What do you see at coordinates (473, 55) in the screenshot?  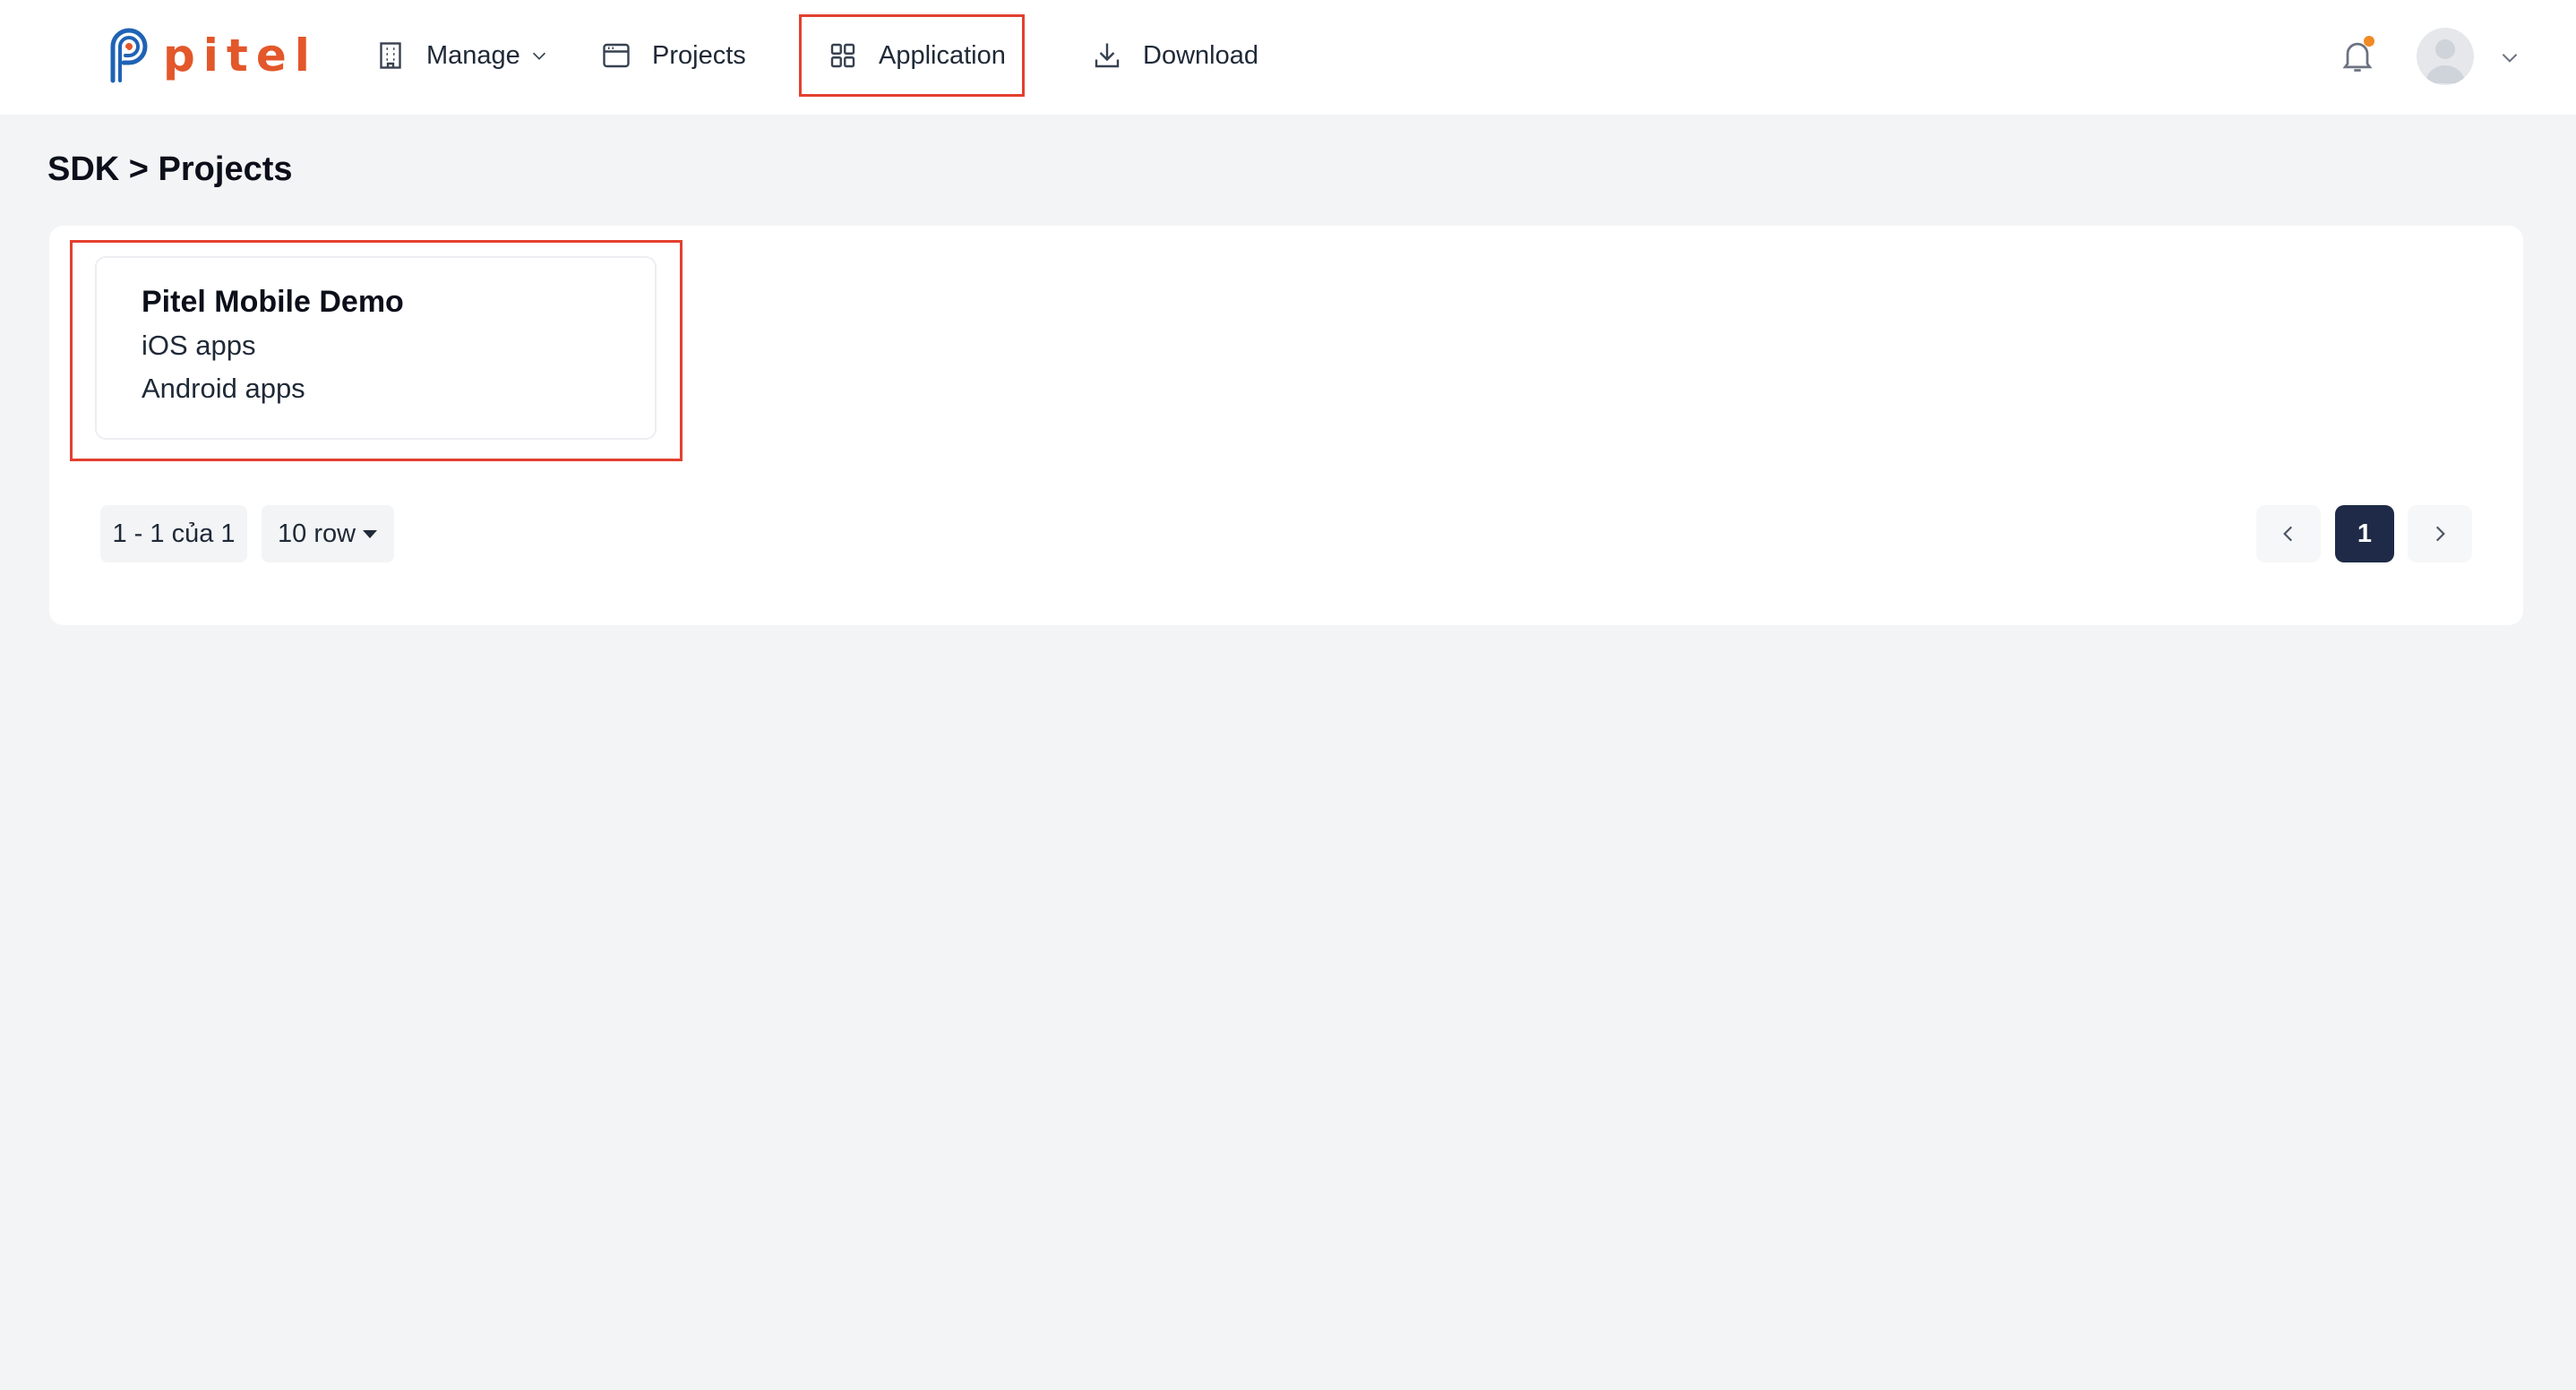 I see `nav-manage-label: Manage` at bounding box center [473, 55].